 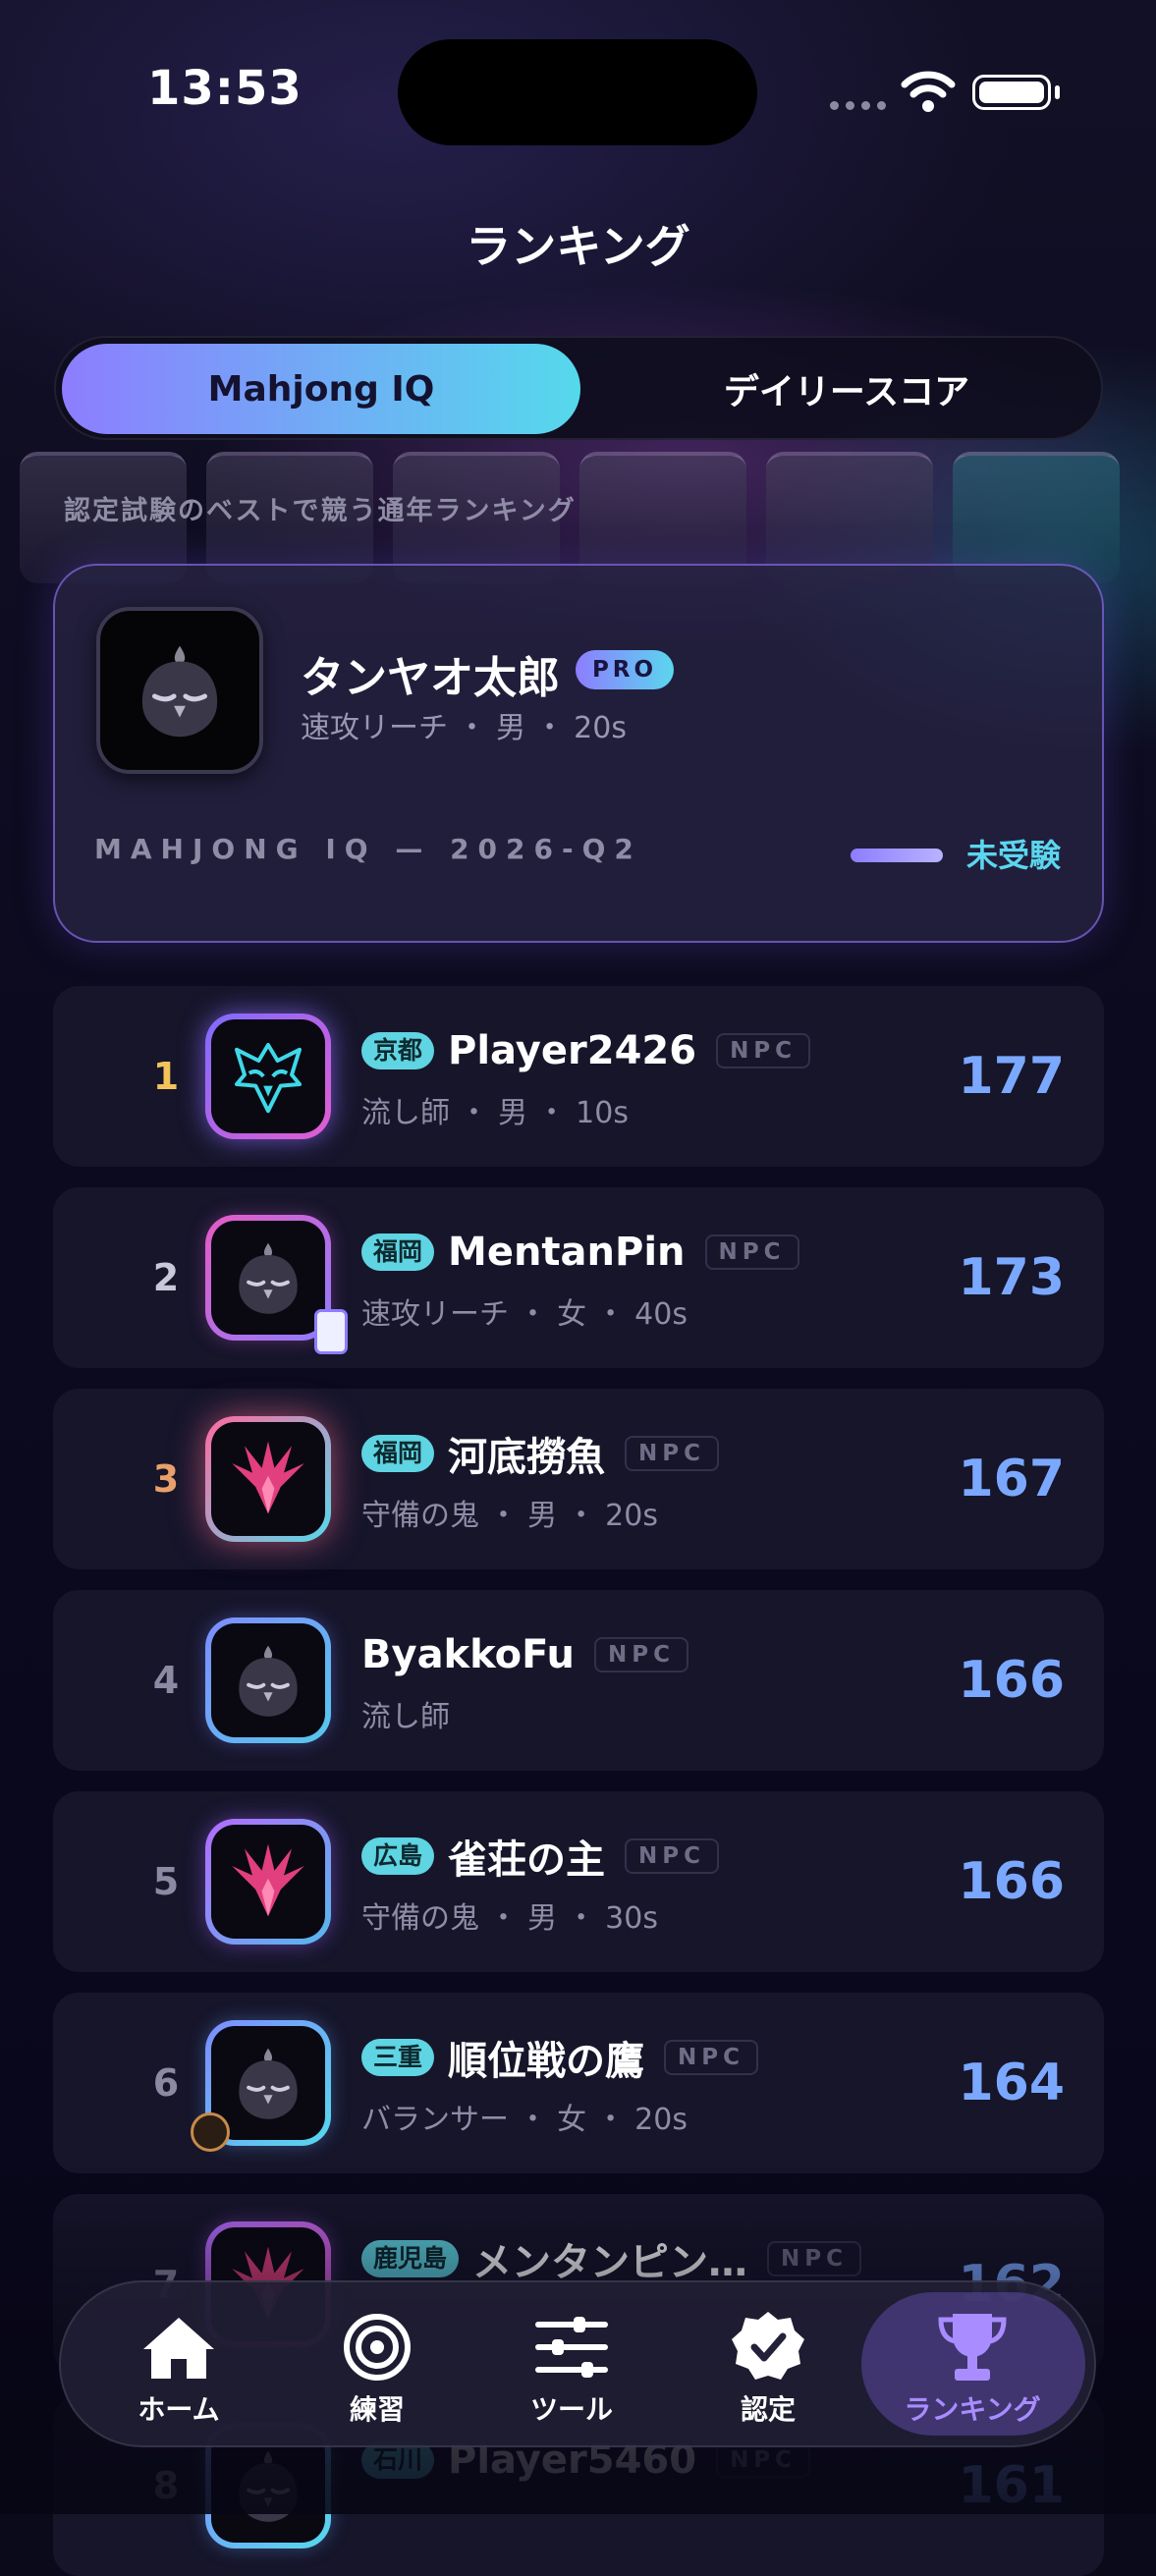 What do you see at coordinates (166, 2486) in the screenshot?
I see `rank-number-text: 8` at bounding box center [166, 2486].